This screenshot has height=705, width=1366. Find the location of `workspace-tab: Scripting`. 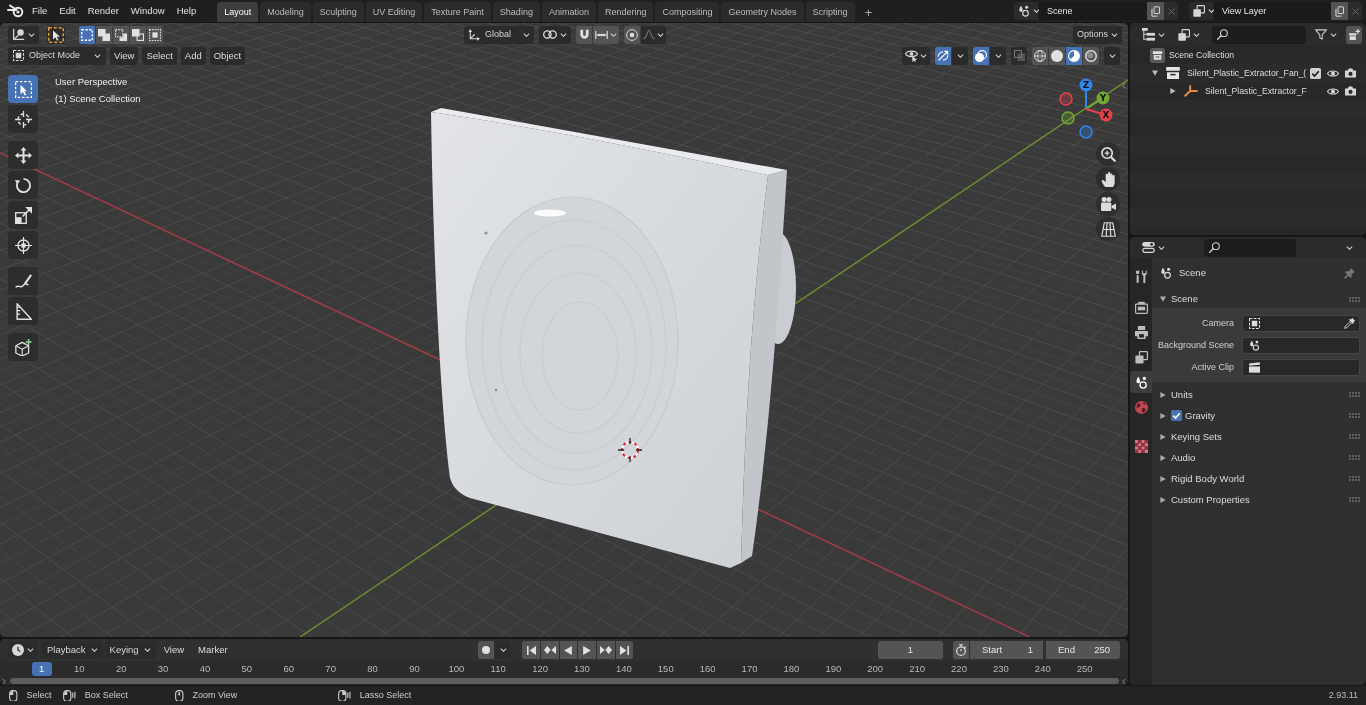

workspace-tab: Scripting is located at coordinates (830, 12).